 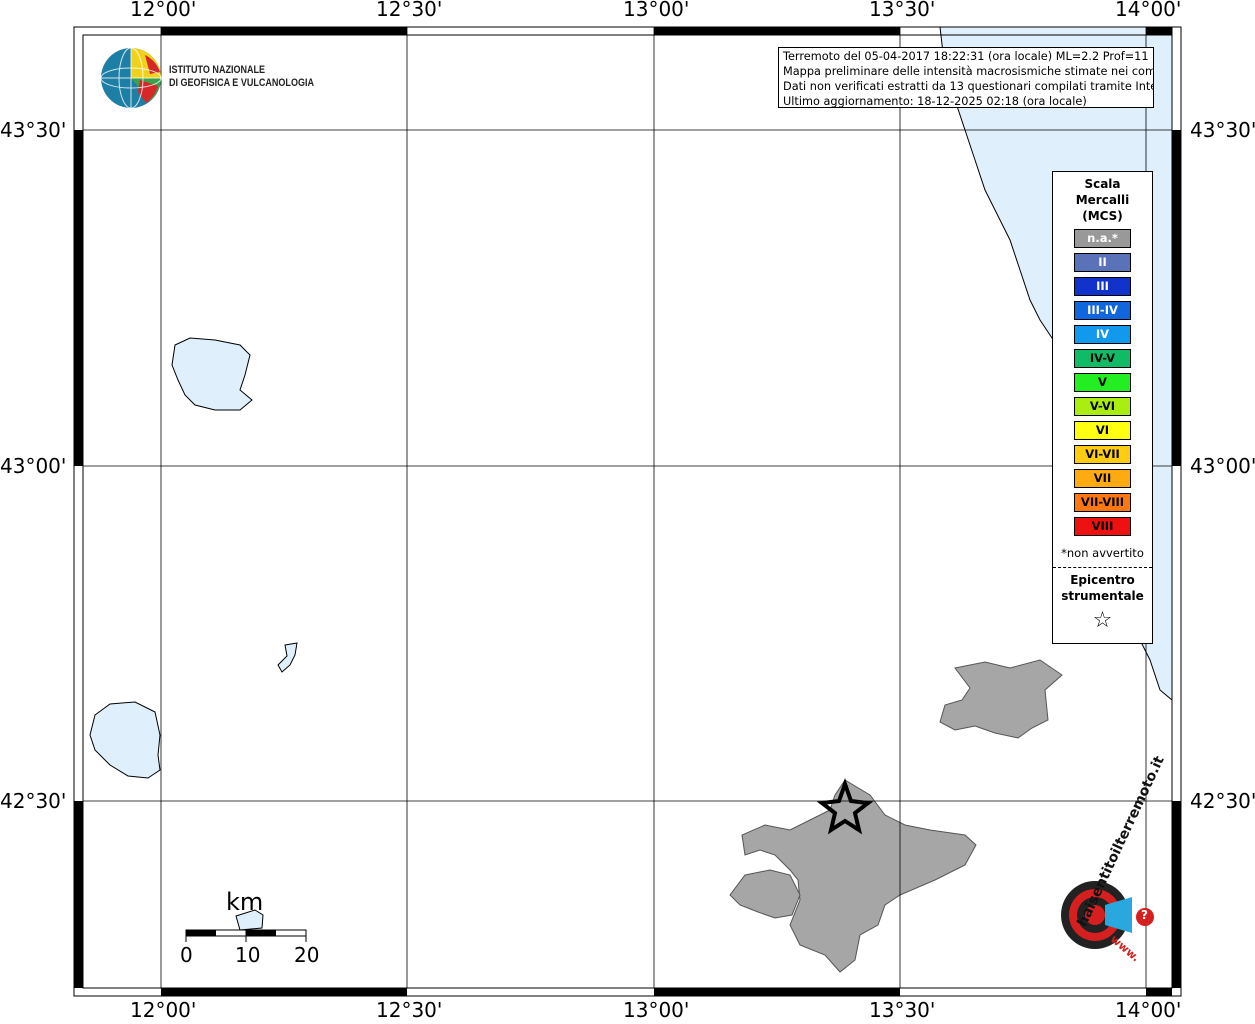 What do you see at coordinates (902, 10) in the screenshot?
I see `lon-tick-top-4: 13°30'` at bounding box center [902, 10].